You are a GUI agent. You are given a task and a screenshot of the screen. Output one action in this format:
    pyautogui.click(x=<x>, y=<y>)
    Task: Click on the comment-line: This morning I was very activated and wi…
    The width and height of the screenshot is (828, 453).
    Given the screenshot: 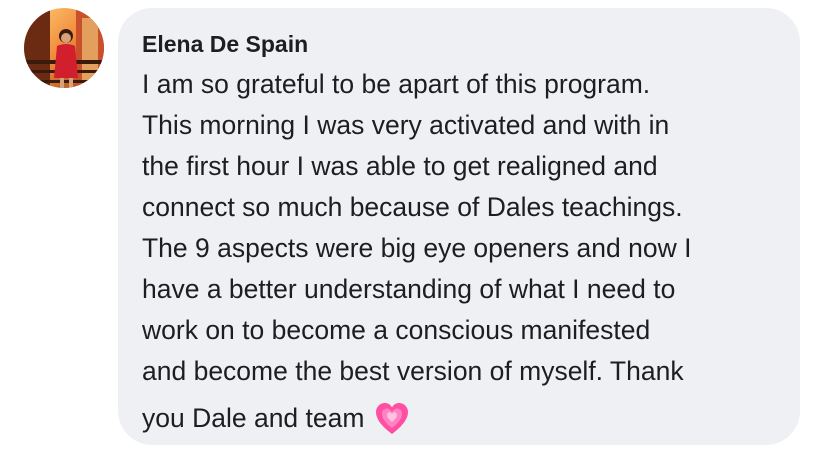 What is the action you would take?
    pyautogui.click(x=406, y=125)
    